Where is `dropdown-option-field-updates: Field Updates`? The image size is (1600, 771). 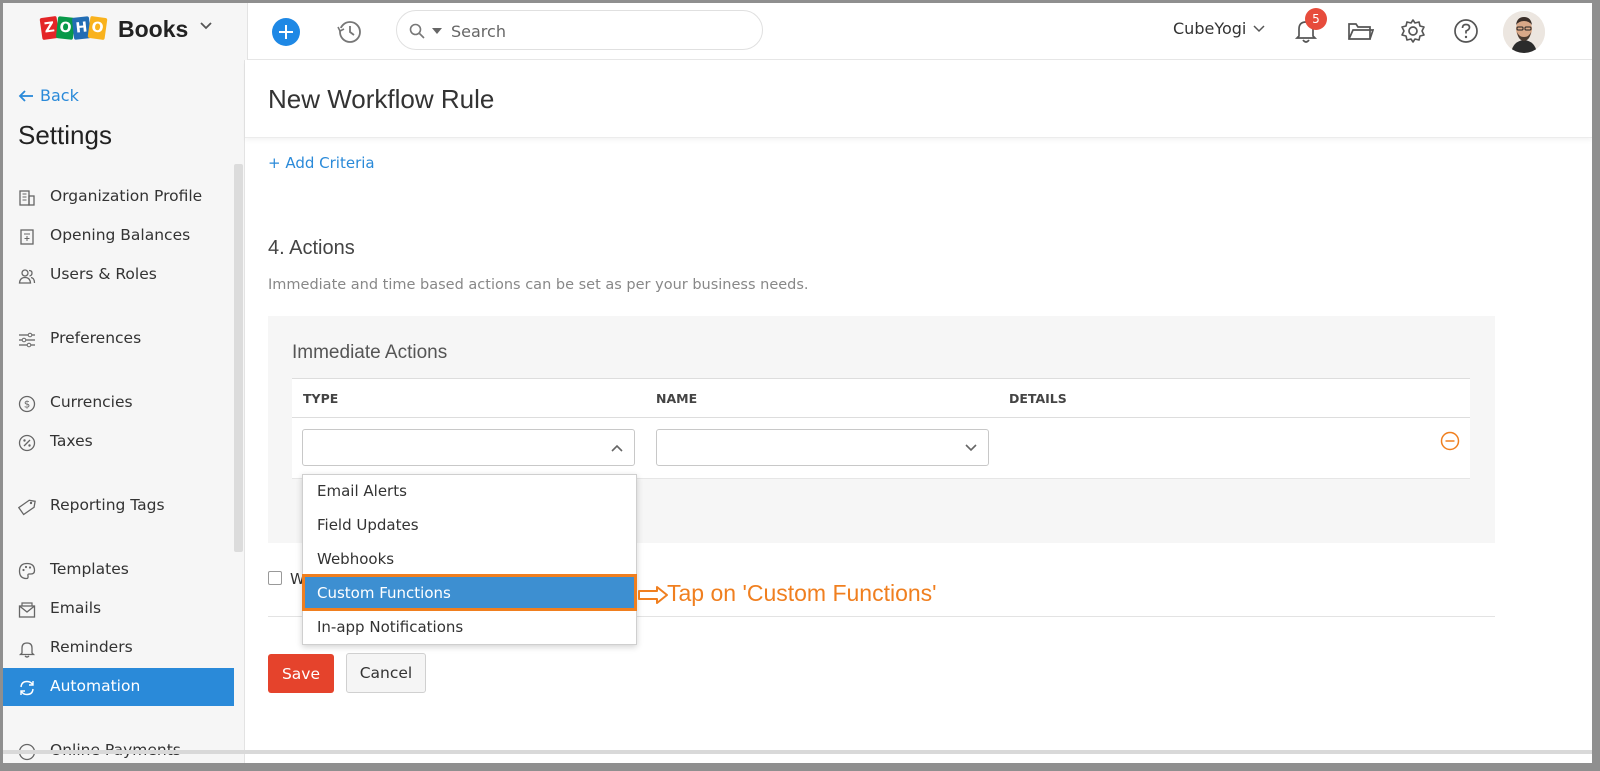
dropdown-option-field-updates: Field Updates is located at coordinates (469, 526).